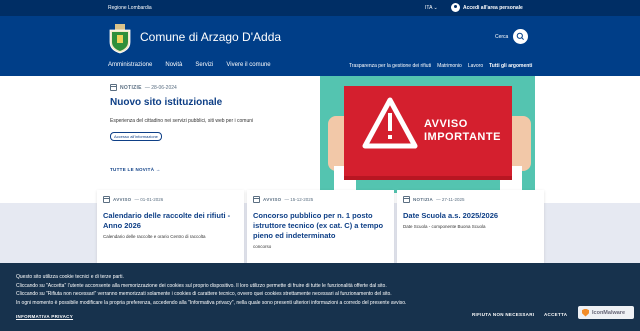 Image resolution: width=640 pixels, height=331 pixels. Describe the element at coordinates (320, 199) in the screenshot. I see `card-meta: AVVISO — 15-12-2025` at that location.